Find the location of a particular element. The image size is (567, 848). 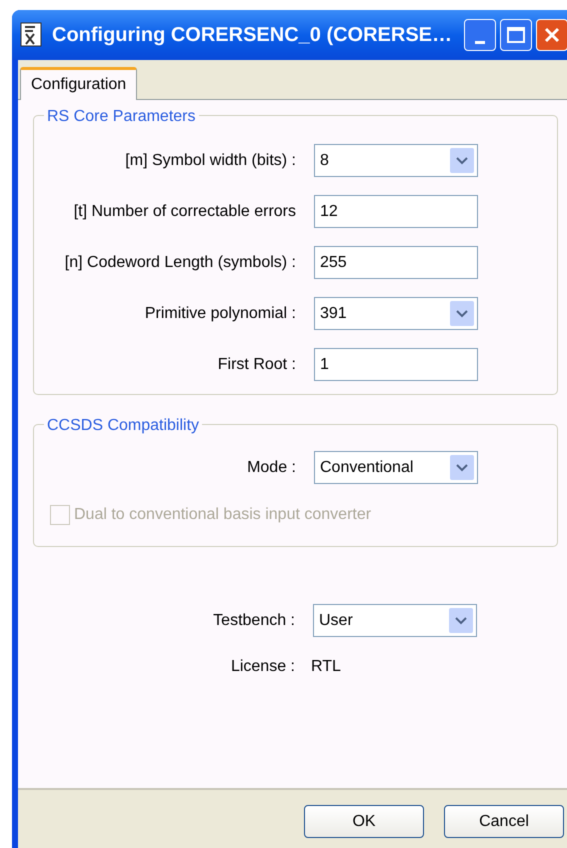

dropdown: Conventional is located at coordinates (396, 467).